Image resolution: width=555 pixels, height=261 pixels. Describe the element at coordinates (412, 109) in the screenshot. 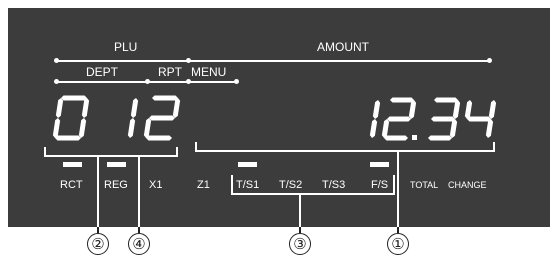

I see `right-digit-2-segment-b` at that location.